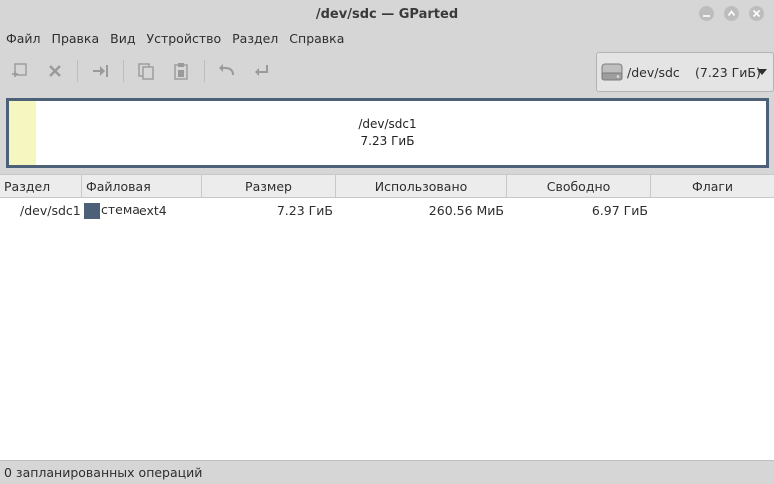 Image resolution: width=774 pixels, height=484 pixels. What do you see at coordinates (619, 210) in the screenshot?
I see `cell-free: 6.97 ГиБ` at bounding box center [619, 210].